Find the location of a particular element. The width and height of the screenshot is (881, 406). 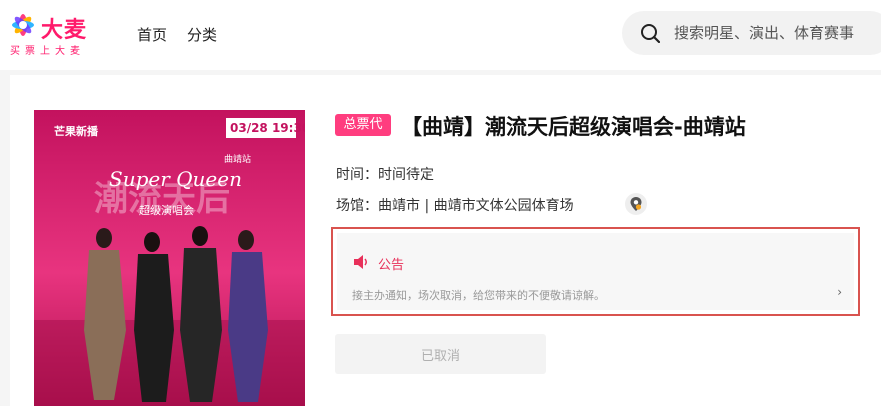

search-bar is located at coordinates (751, 33).